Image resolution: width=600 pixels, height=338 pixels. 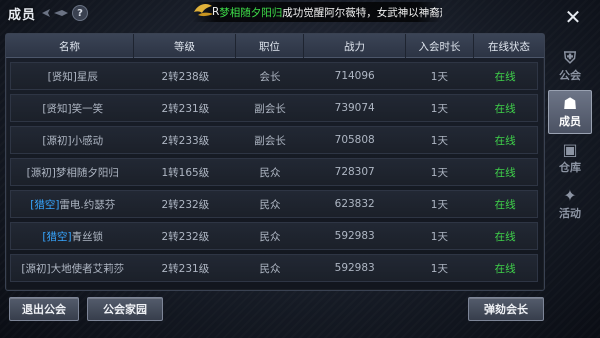 What do you see at coordinates (440, 46) in the screenshot?
I see `header-duration: 入会时长` at bounding box center [440, 46].